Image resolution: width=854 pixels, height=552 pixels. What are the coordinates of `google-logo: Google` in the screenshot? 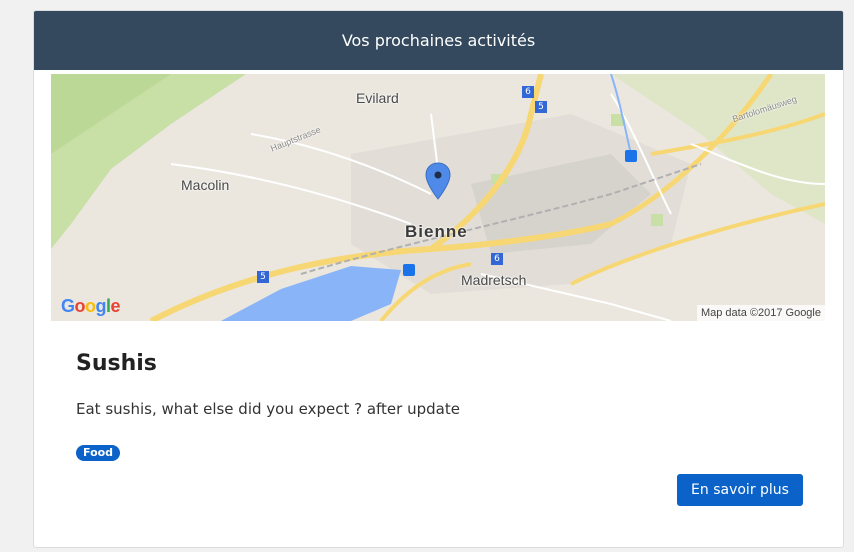 It's located at (91, 306).